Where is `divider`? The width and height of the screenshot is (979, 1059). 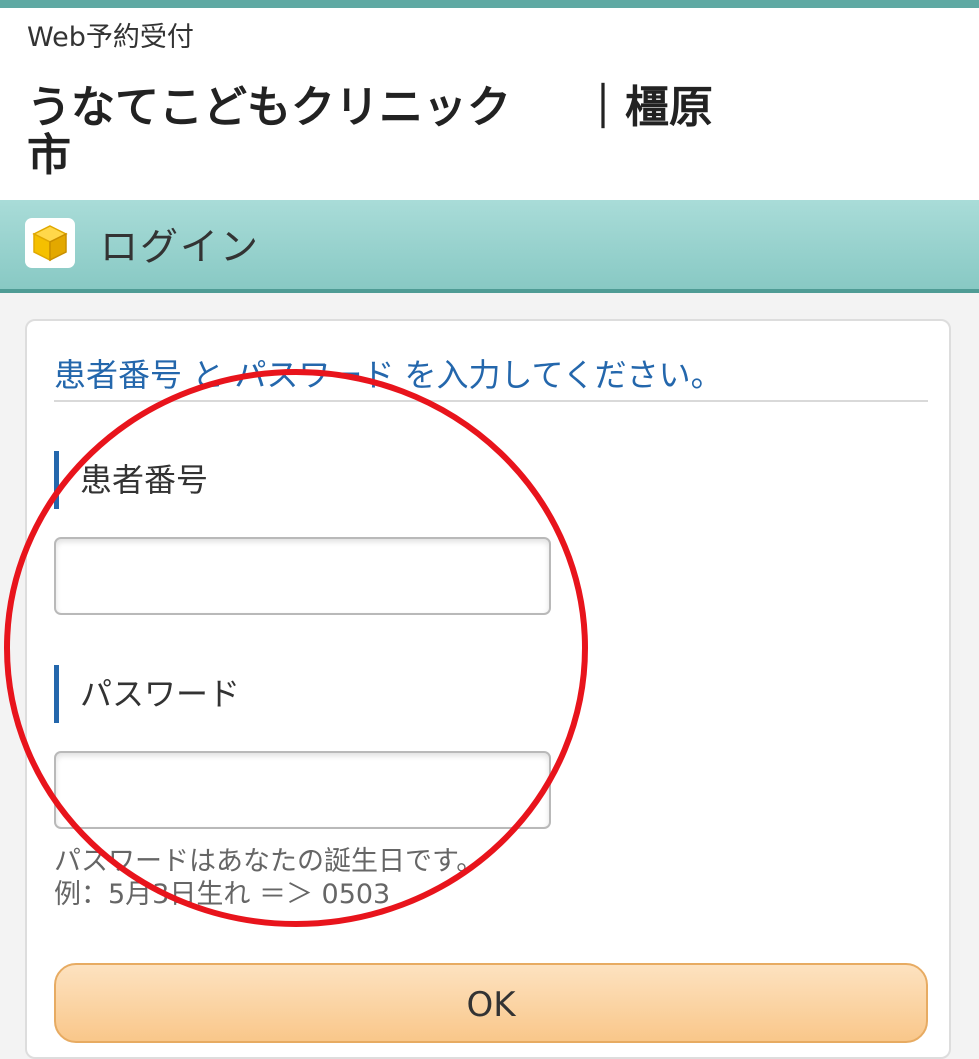 divider is located at coordinates (491, 401).